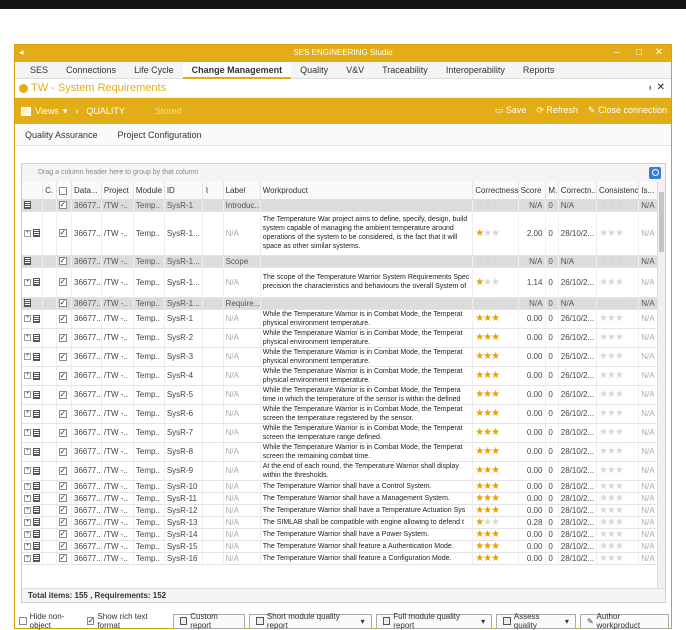  What do you see at coordinates (618, 191) in the screenshot?
I see `col-consistency: Consistency` at bounding box center [618, 191].